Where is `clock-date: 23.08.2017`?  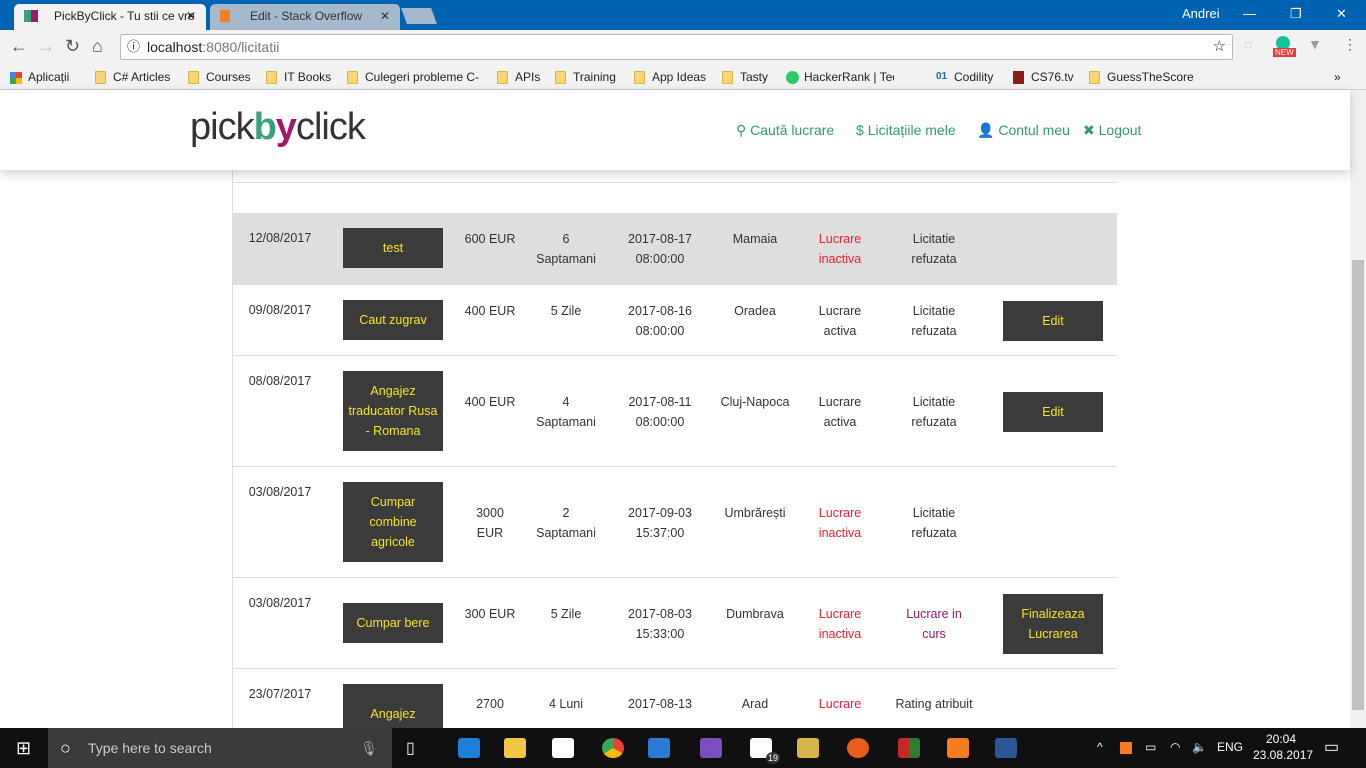 clock-date: 23.08.2017 is located at coordinates (1283, 755).